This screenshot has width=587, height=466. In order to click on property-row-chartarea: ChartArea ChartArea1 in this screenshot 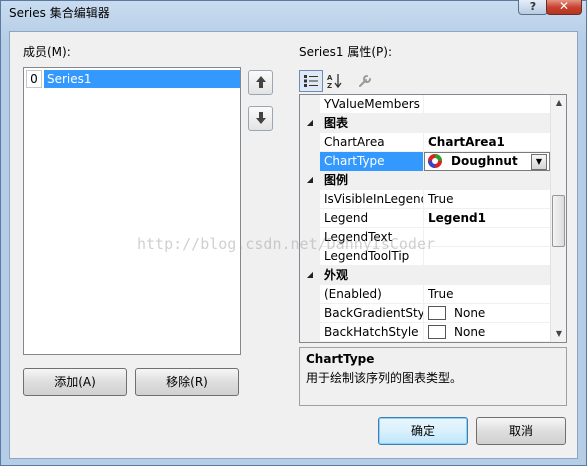, I will do `click(425, 142)`.